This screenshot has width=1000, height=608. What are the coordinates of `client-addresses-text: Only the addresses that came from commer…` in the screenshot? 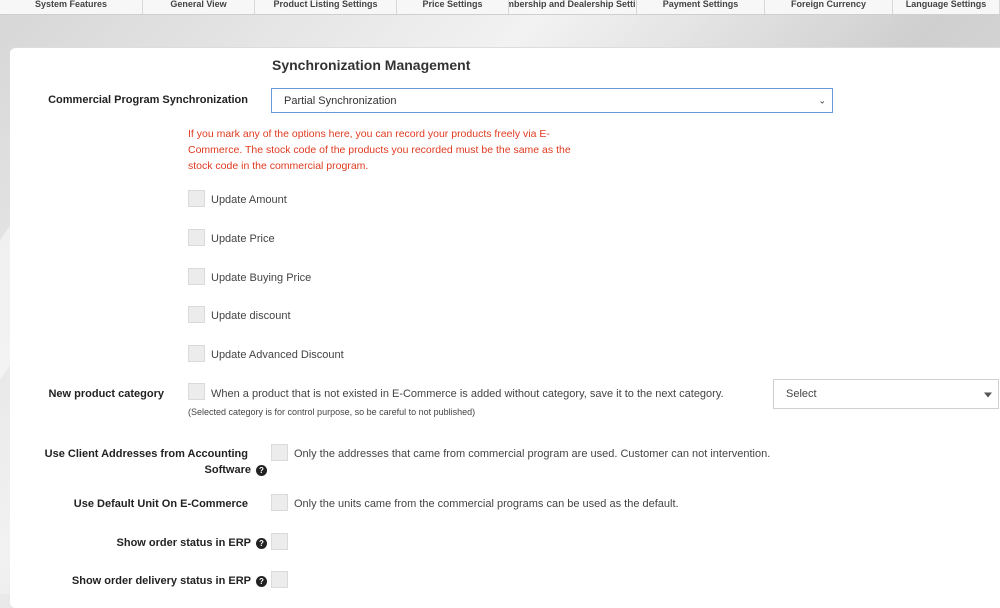 It's located at (532, 454).